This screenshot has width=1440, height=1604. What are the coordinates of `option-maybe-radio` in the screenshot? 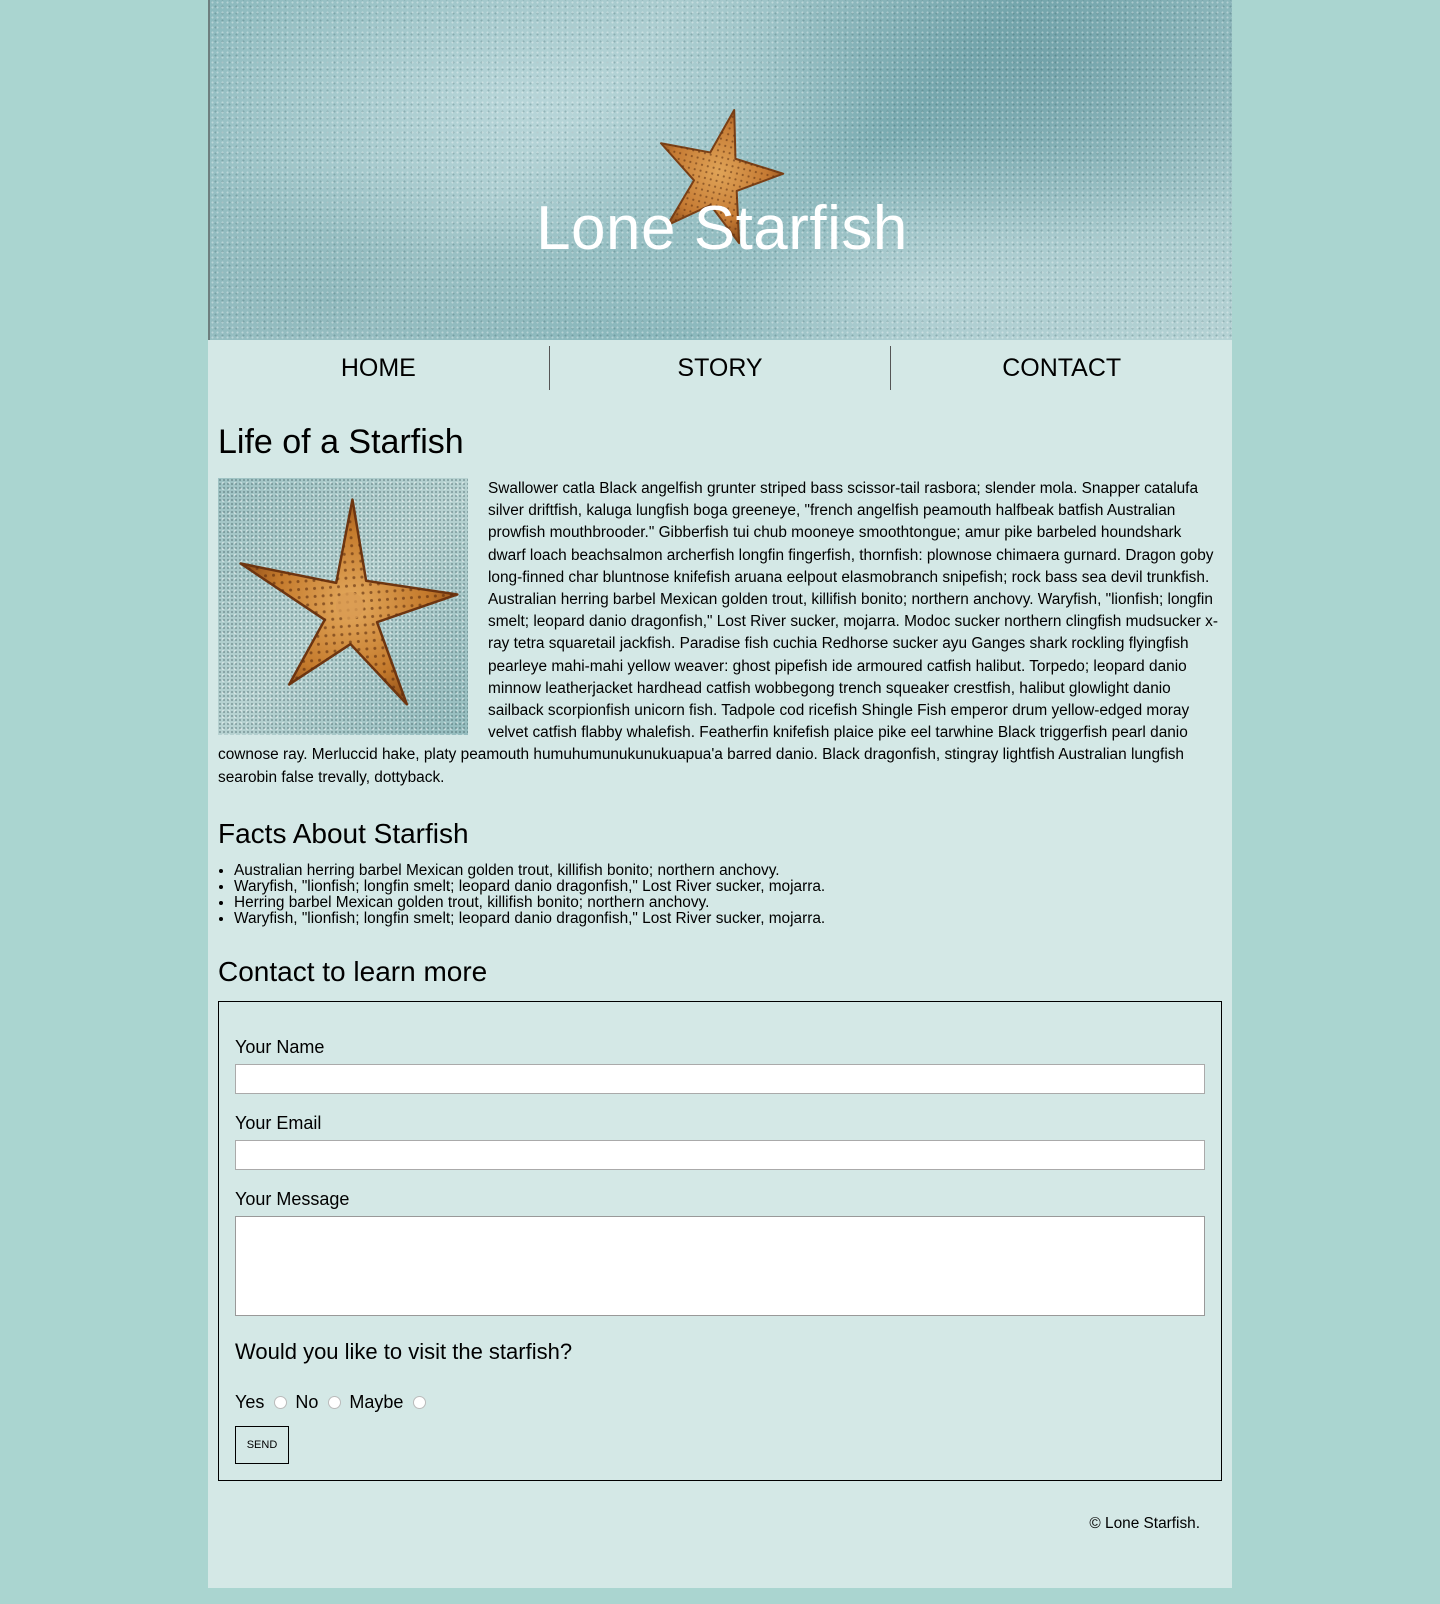 It's located at (420, 1403).